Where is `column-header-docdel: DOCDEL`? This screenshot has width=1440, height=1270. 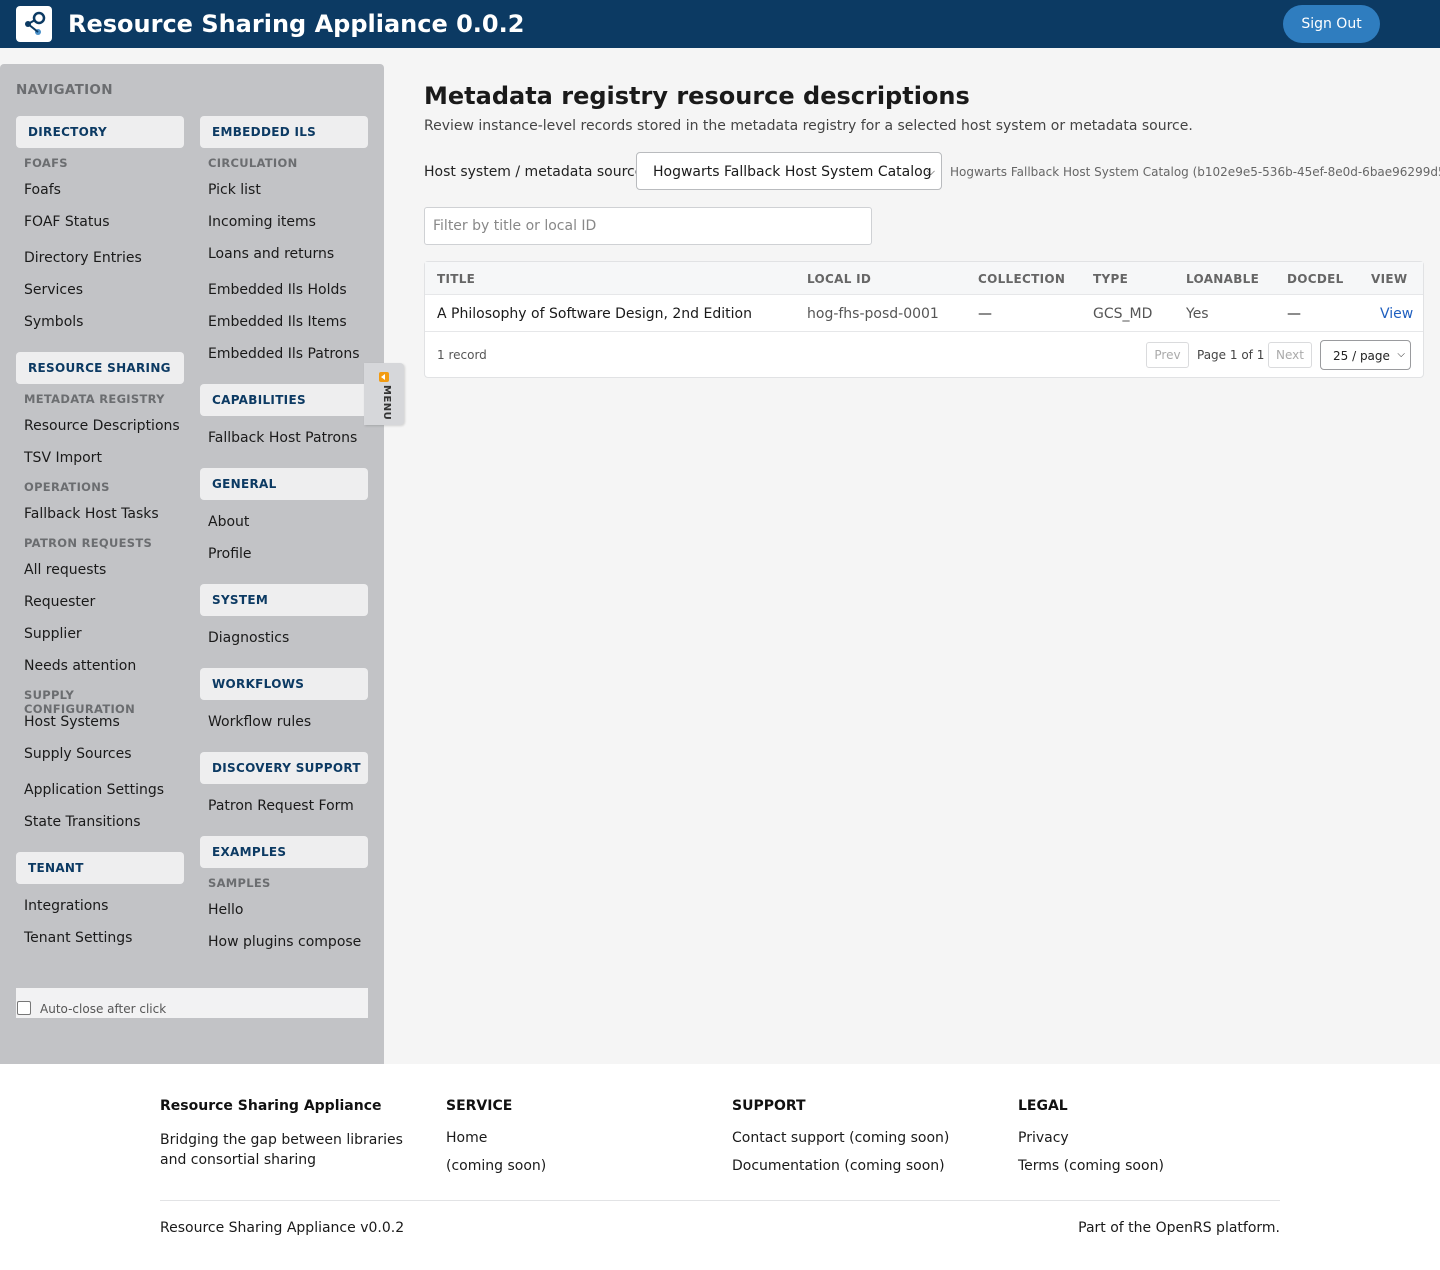
column-header-docdel: DOCDEL is located at coordinates (1315, 279).